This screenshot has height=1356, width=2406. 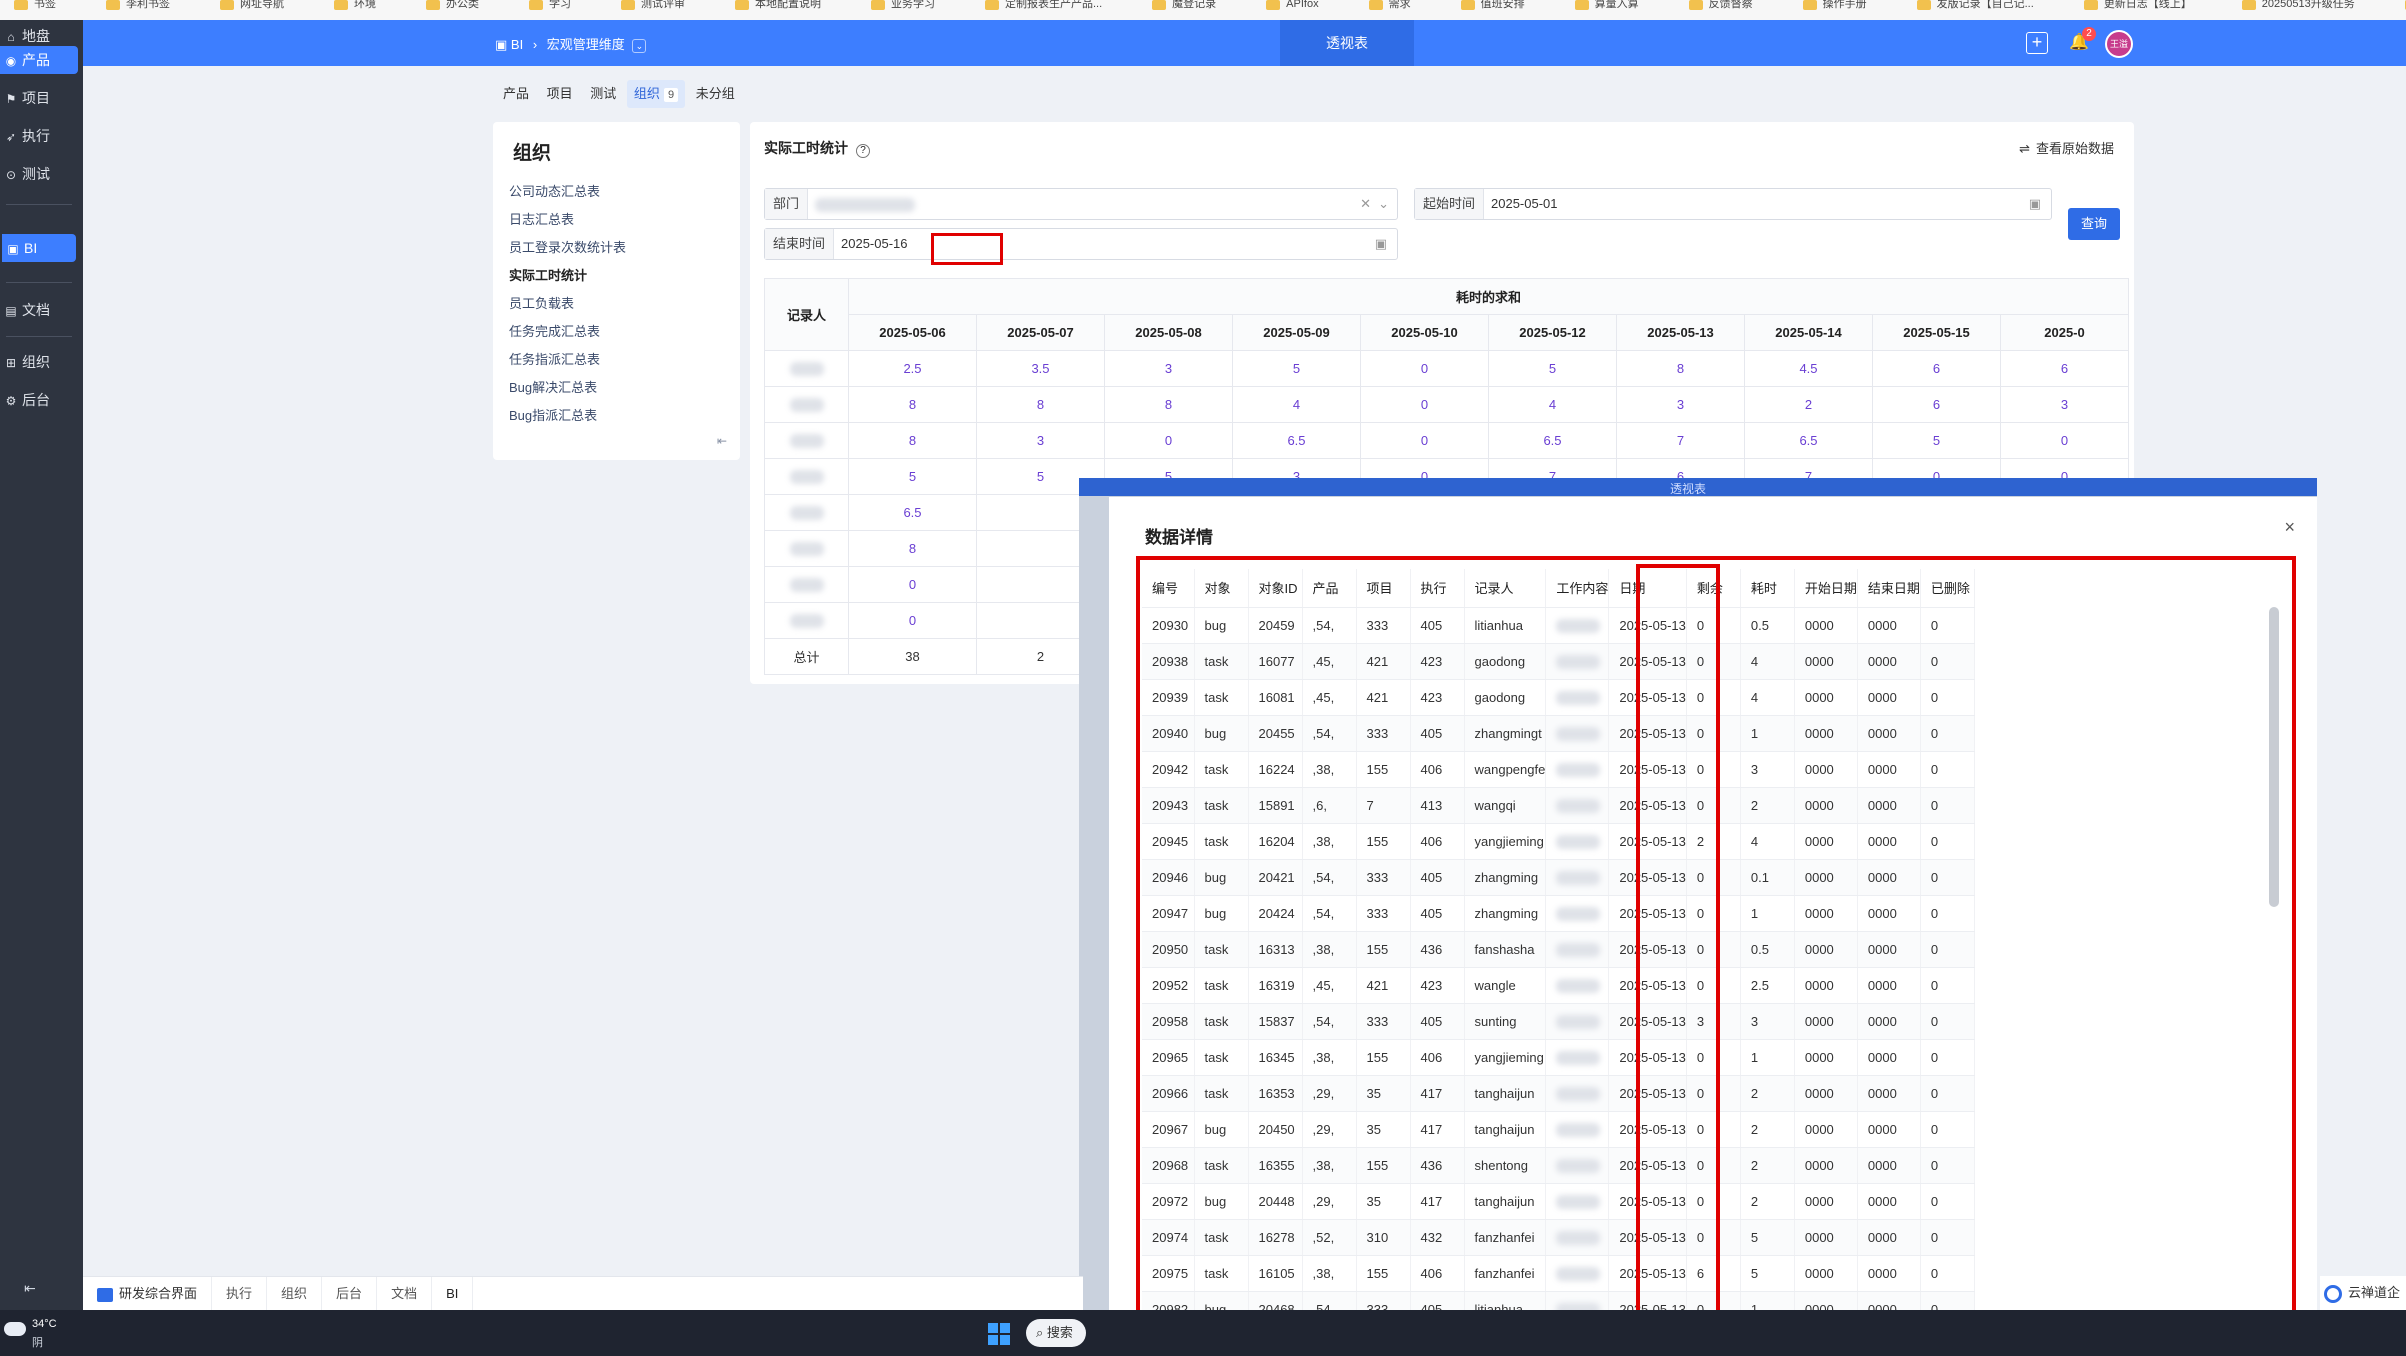 What do you see at coordinates (2363, 1293) in the screenshot?
I see `app-brand: 云禅道企` at bounding box center [2363, 1293].